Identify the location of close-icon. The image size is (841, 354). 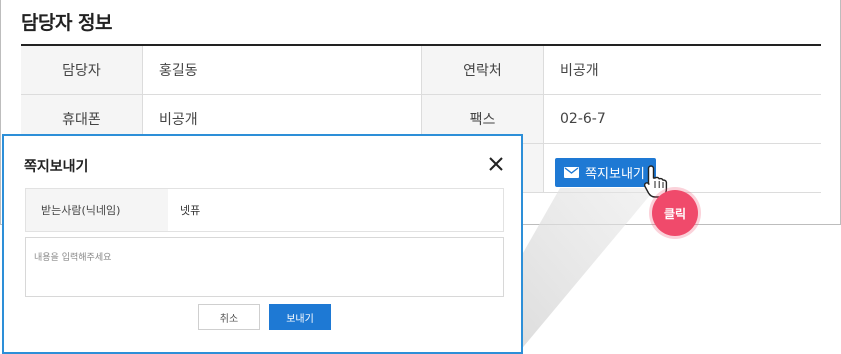
(496, 164).